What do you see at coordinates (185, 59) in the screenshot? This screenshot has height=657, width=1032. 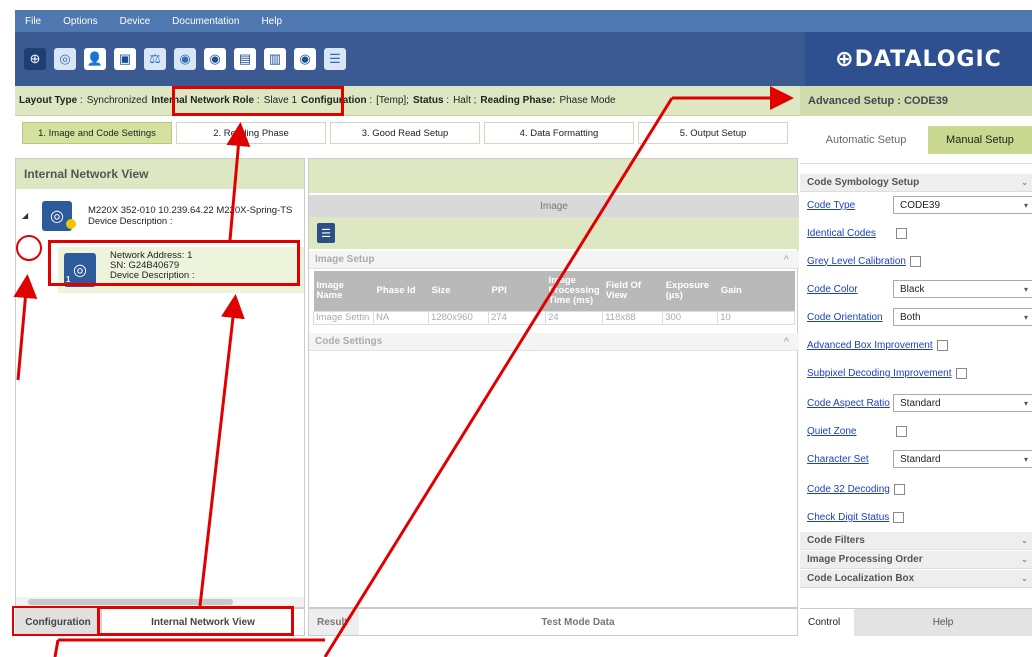 I see `device-save-icon: ◉` at bounding box center [185, 59].